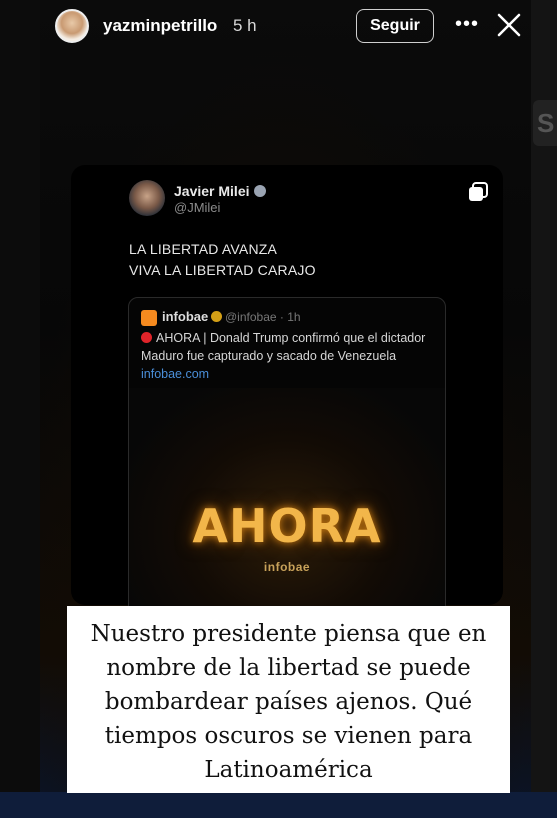 This screenshot has width=557, height=818. What do you see at coordinates (395, 26) in the screenshot?
I see `follow-button: Seguir` at bounding box center [395, 26].